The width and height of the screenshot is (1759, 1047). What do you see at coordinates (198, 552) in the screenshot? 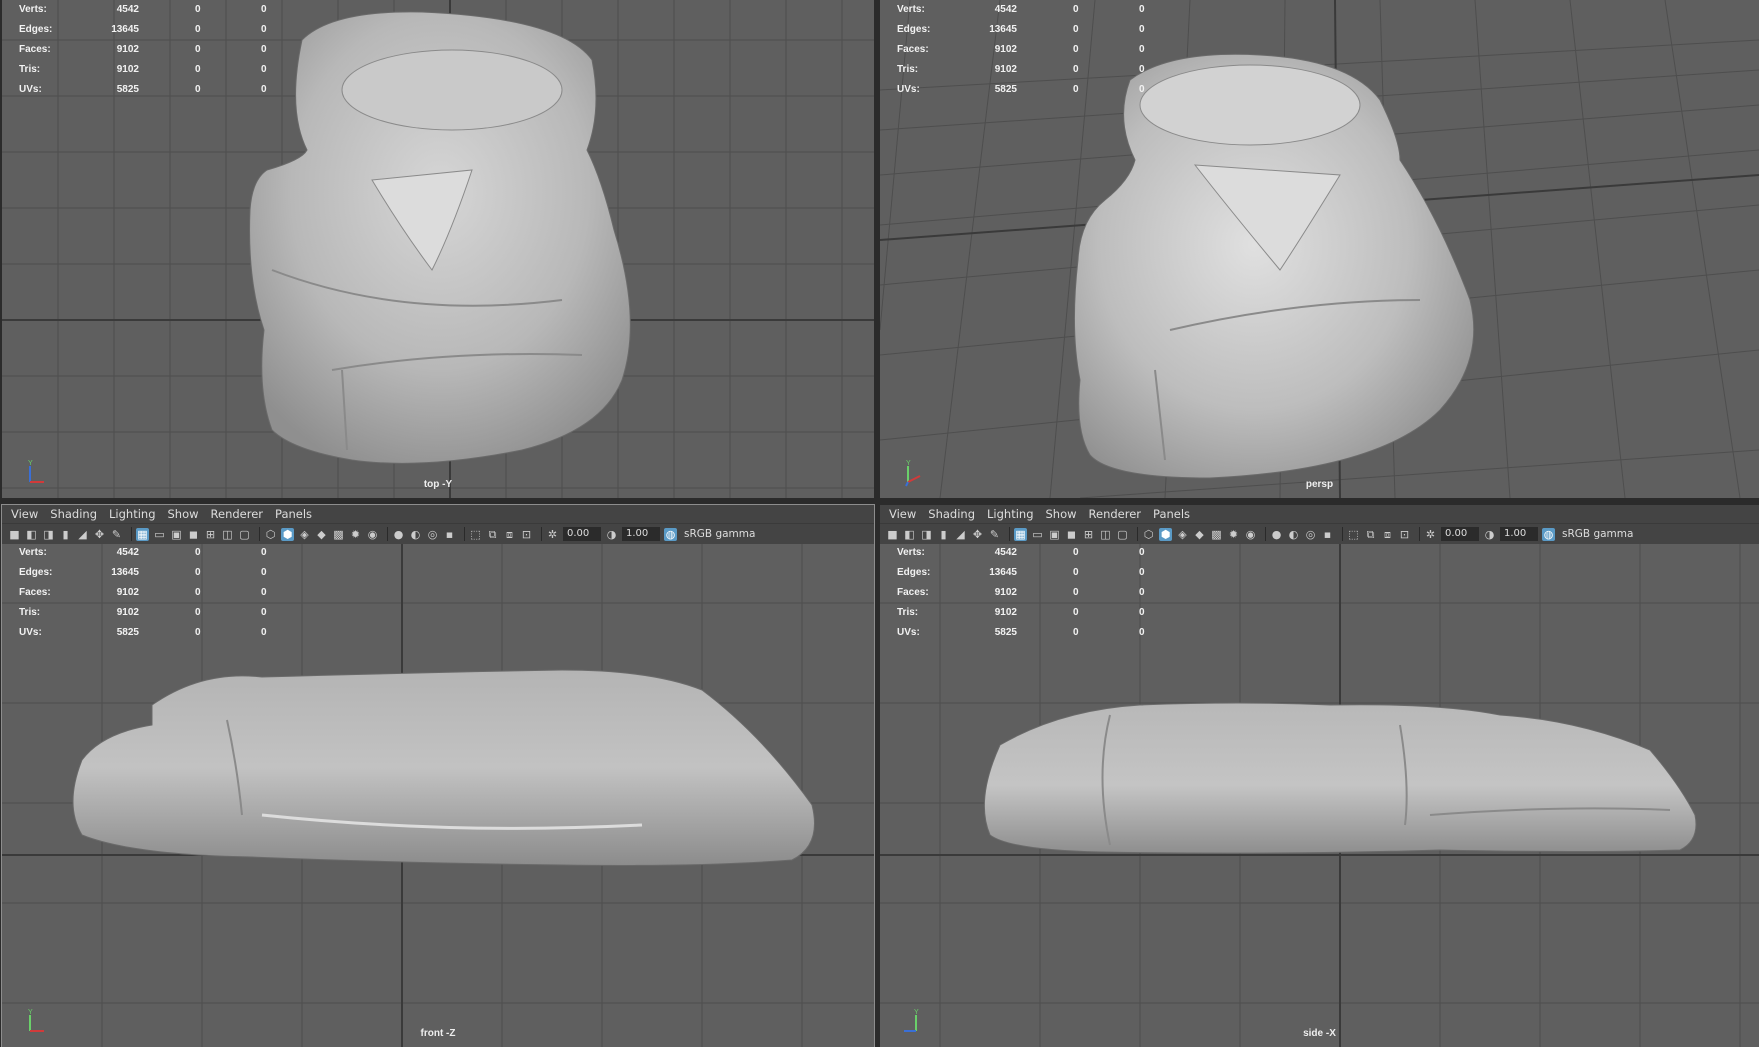
I see `hud-verts-sel: 0` at bounding box center [198, 552].